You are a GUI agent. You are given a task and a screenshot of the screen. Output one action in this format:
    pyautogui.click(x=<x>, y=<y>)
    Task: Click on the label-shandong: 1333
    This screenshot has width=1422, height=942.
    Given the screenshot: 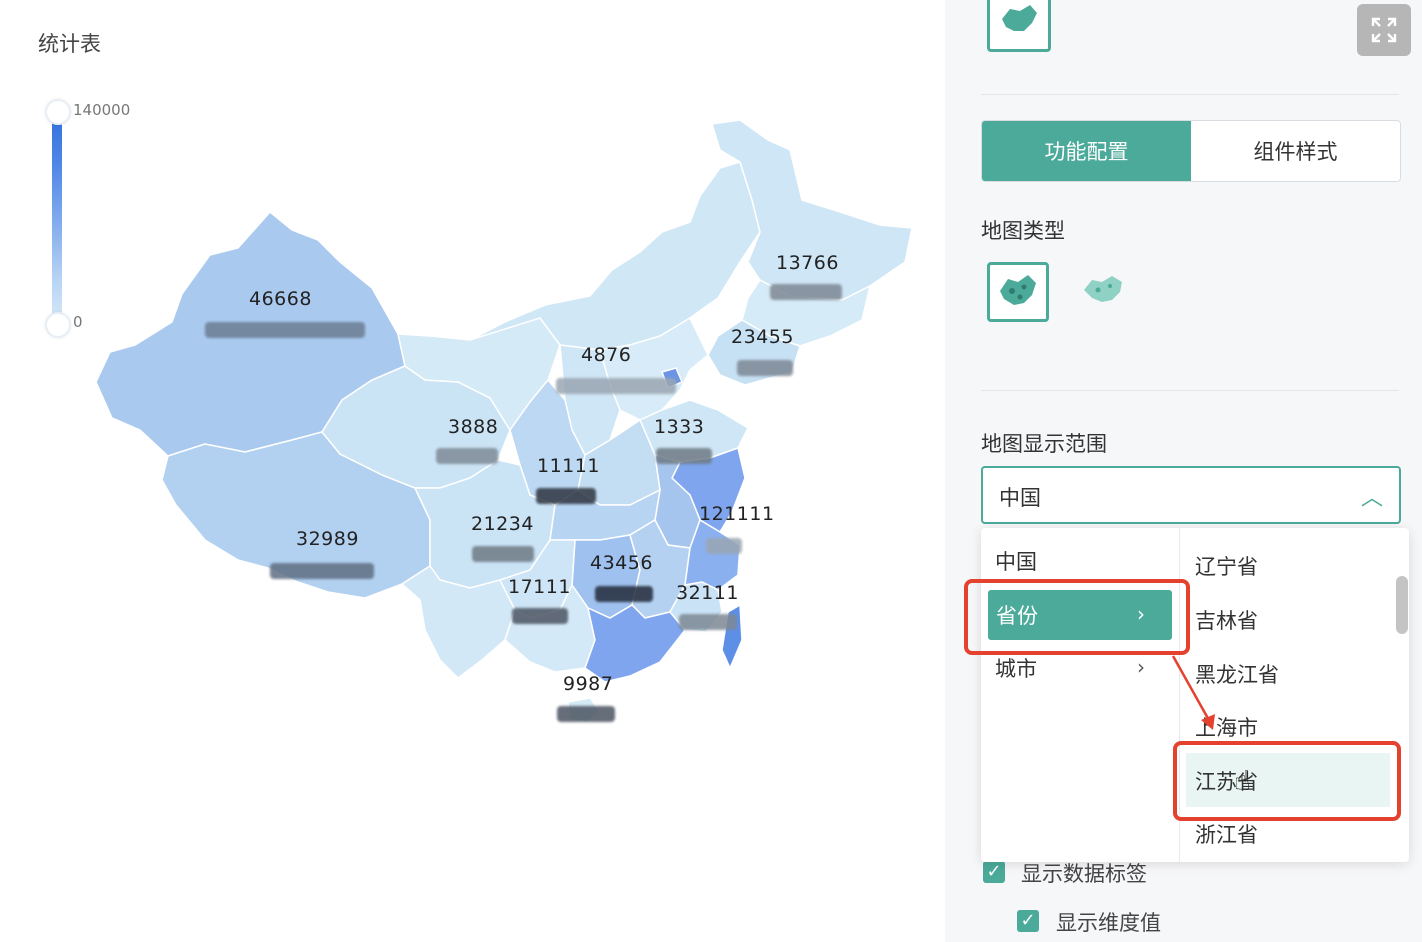 What is the action you would take?
    pyautogui.click(x=679, y=427)
    